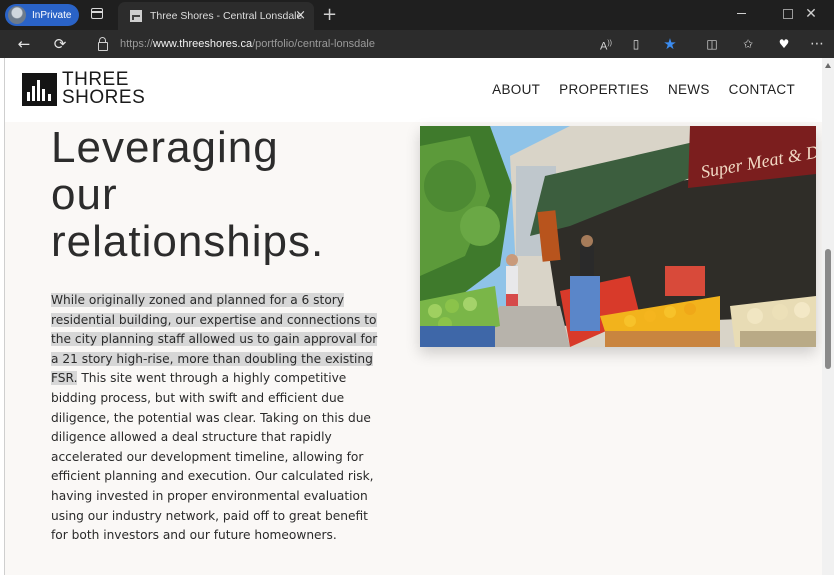 Image resolution: width=834 pixels, height=575 pixels. What do you see at coordinates (689, 89) in the screenshot?
I see `nav-news: NEWS` at bounding box center [689, 89].